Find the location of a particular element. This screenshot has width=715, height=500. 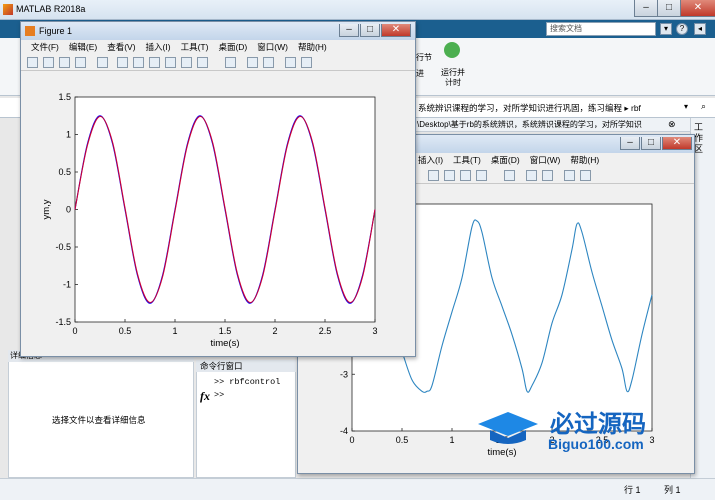

status-col: 列 1 is located at coordinates (672, 489).